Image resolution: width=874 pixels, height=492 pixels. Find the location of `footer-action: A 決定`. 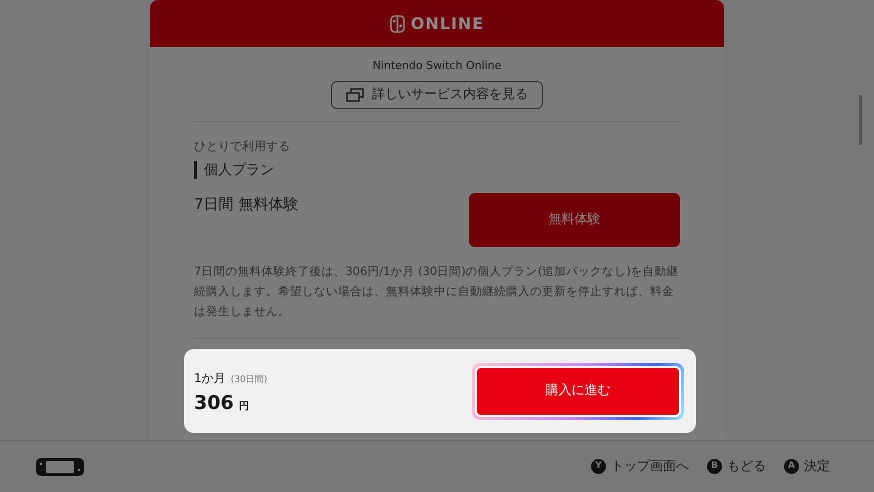

footer-action: A 決定 is located at coordinates (807, 466).